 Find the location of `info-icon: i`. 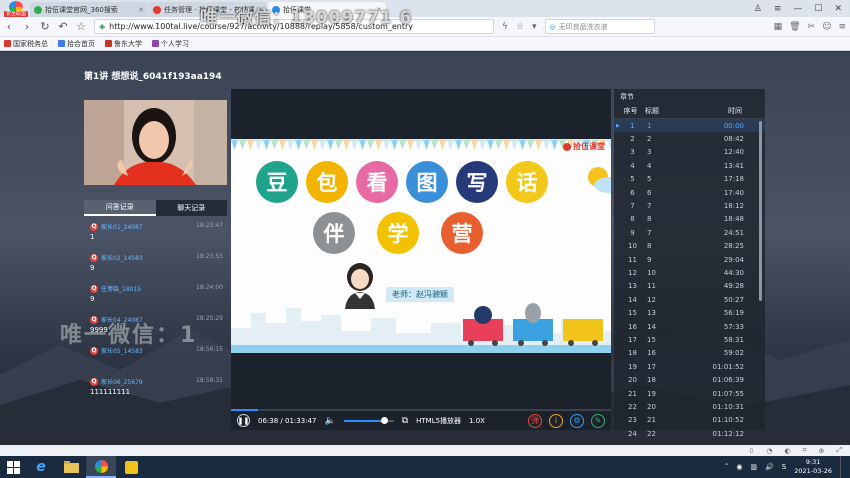

info-icon: i is located at coordinates (556, 420).